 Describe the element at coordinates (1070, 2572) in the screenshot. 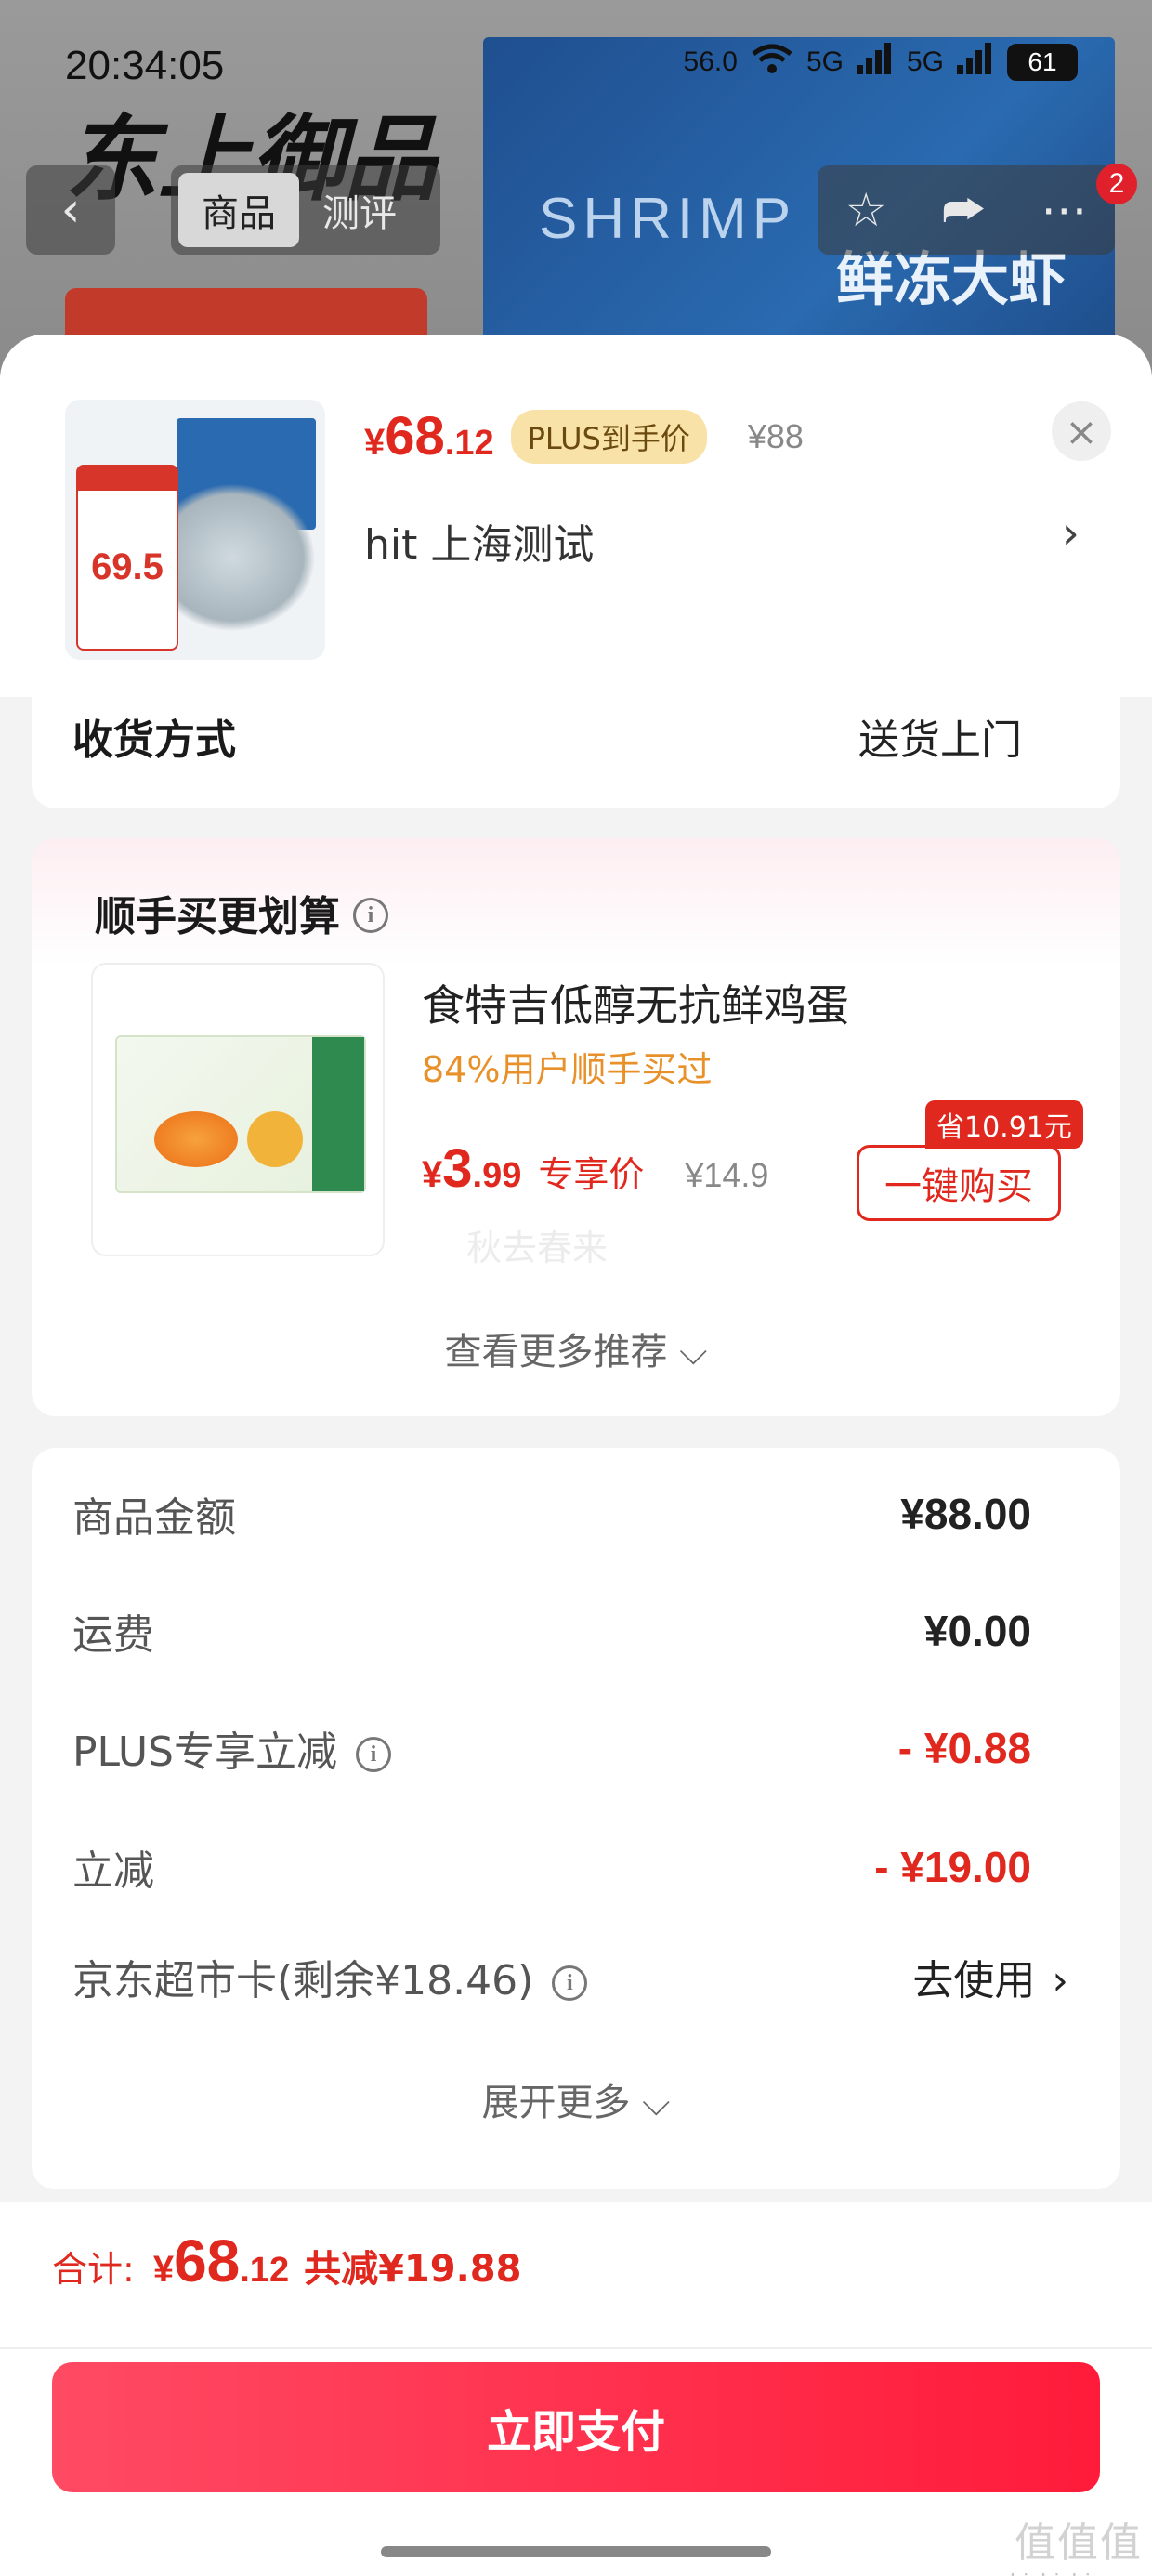

I see `watermark-url: zhizhizhi.com` at that location.